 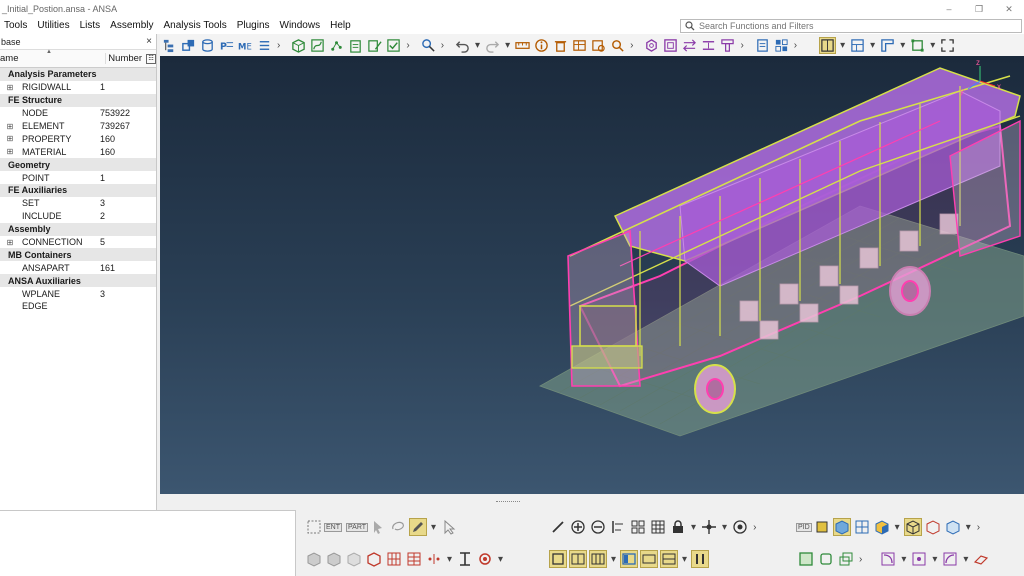 What do you see at coordinates (125, 58) in the screenshot?
I see `number-column-header: Number` at bounding box center [125, 58].